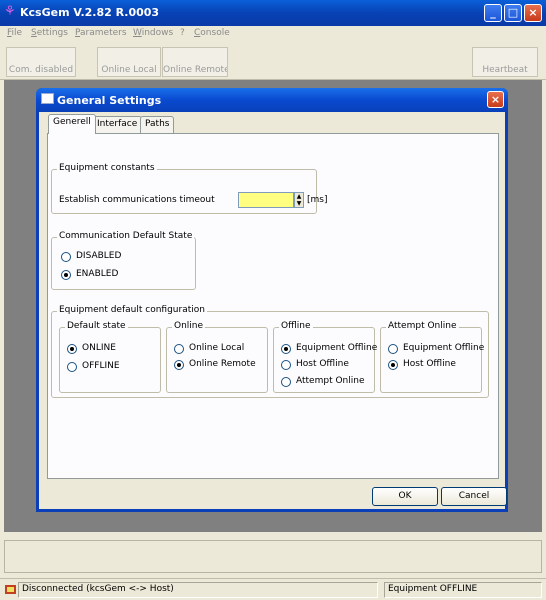 Image resolution: width=546 pixels, height=600 pixels. What do you see at coordinates (273, 13) in the screenshot?
I see `title-bar: ⚘ KcsGem V.2.82 R.0003 _ □ ×` at bounding box center [273, 13].